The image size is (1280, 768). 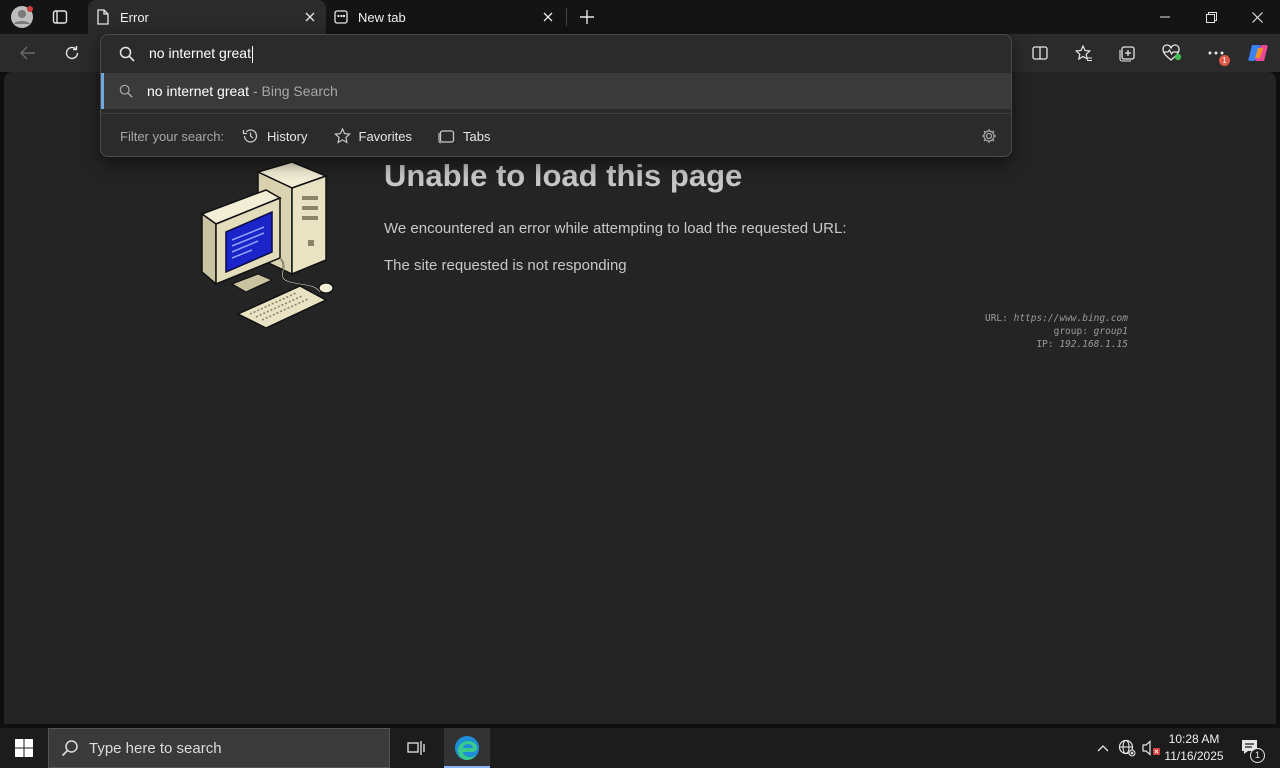 What do you see at coordinates (1194, 748) in the screenshot?
I see `system-clock: 10:28 AM 11/16/2025` at bounding box center [1194, 748].